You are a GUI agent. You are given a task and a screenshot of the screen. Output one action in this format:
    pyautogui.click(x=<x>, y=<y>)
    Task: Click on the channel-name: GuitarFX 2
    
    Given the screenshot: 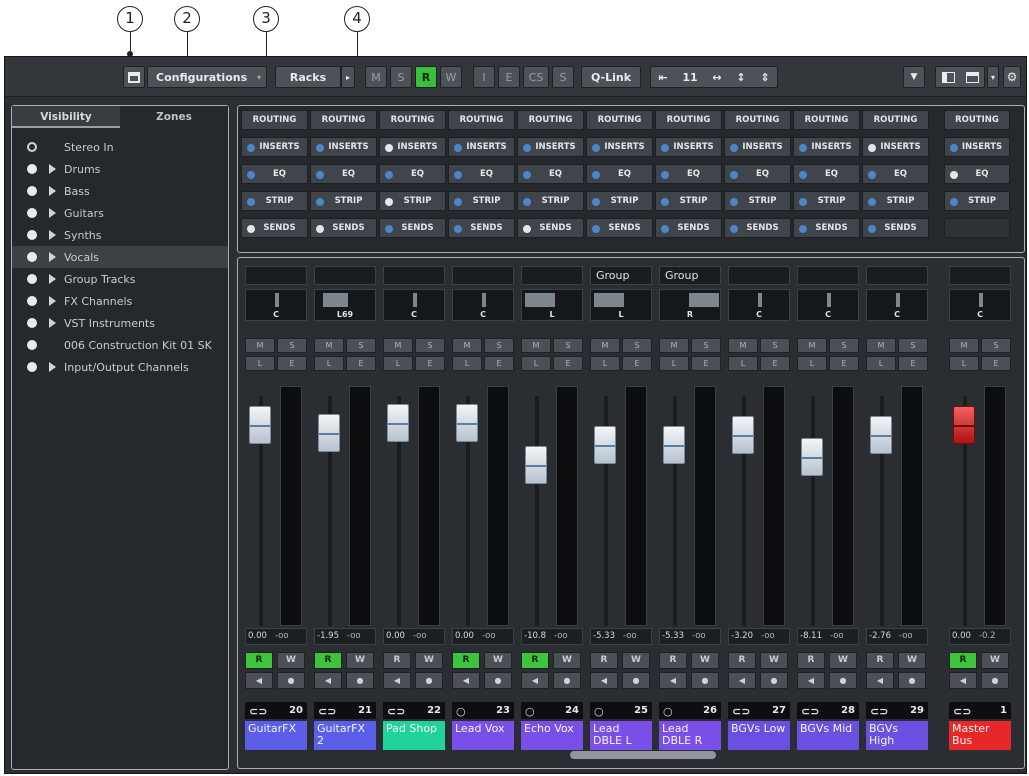 What is the action you would take?
    pyautogui.click(x=345, y=735)
    